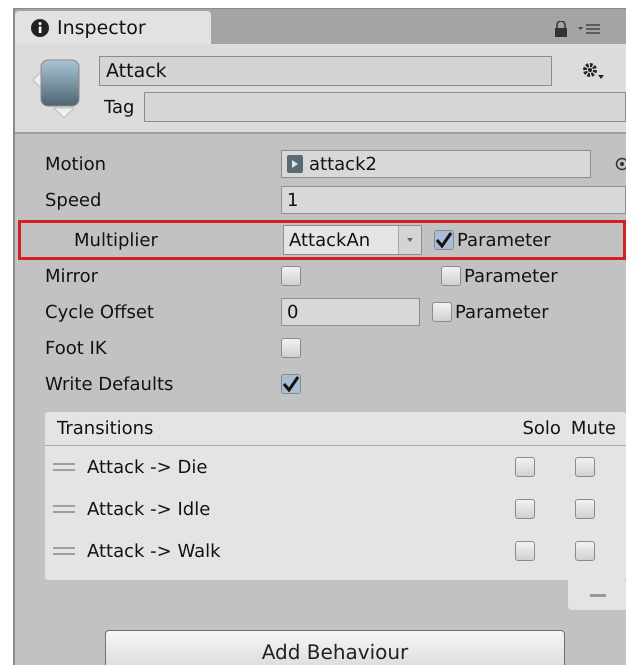 This screenshot has width=626, height=665. I want to click on info-icon, so click(40, 27).